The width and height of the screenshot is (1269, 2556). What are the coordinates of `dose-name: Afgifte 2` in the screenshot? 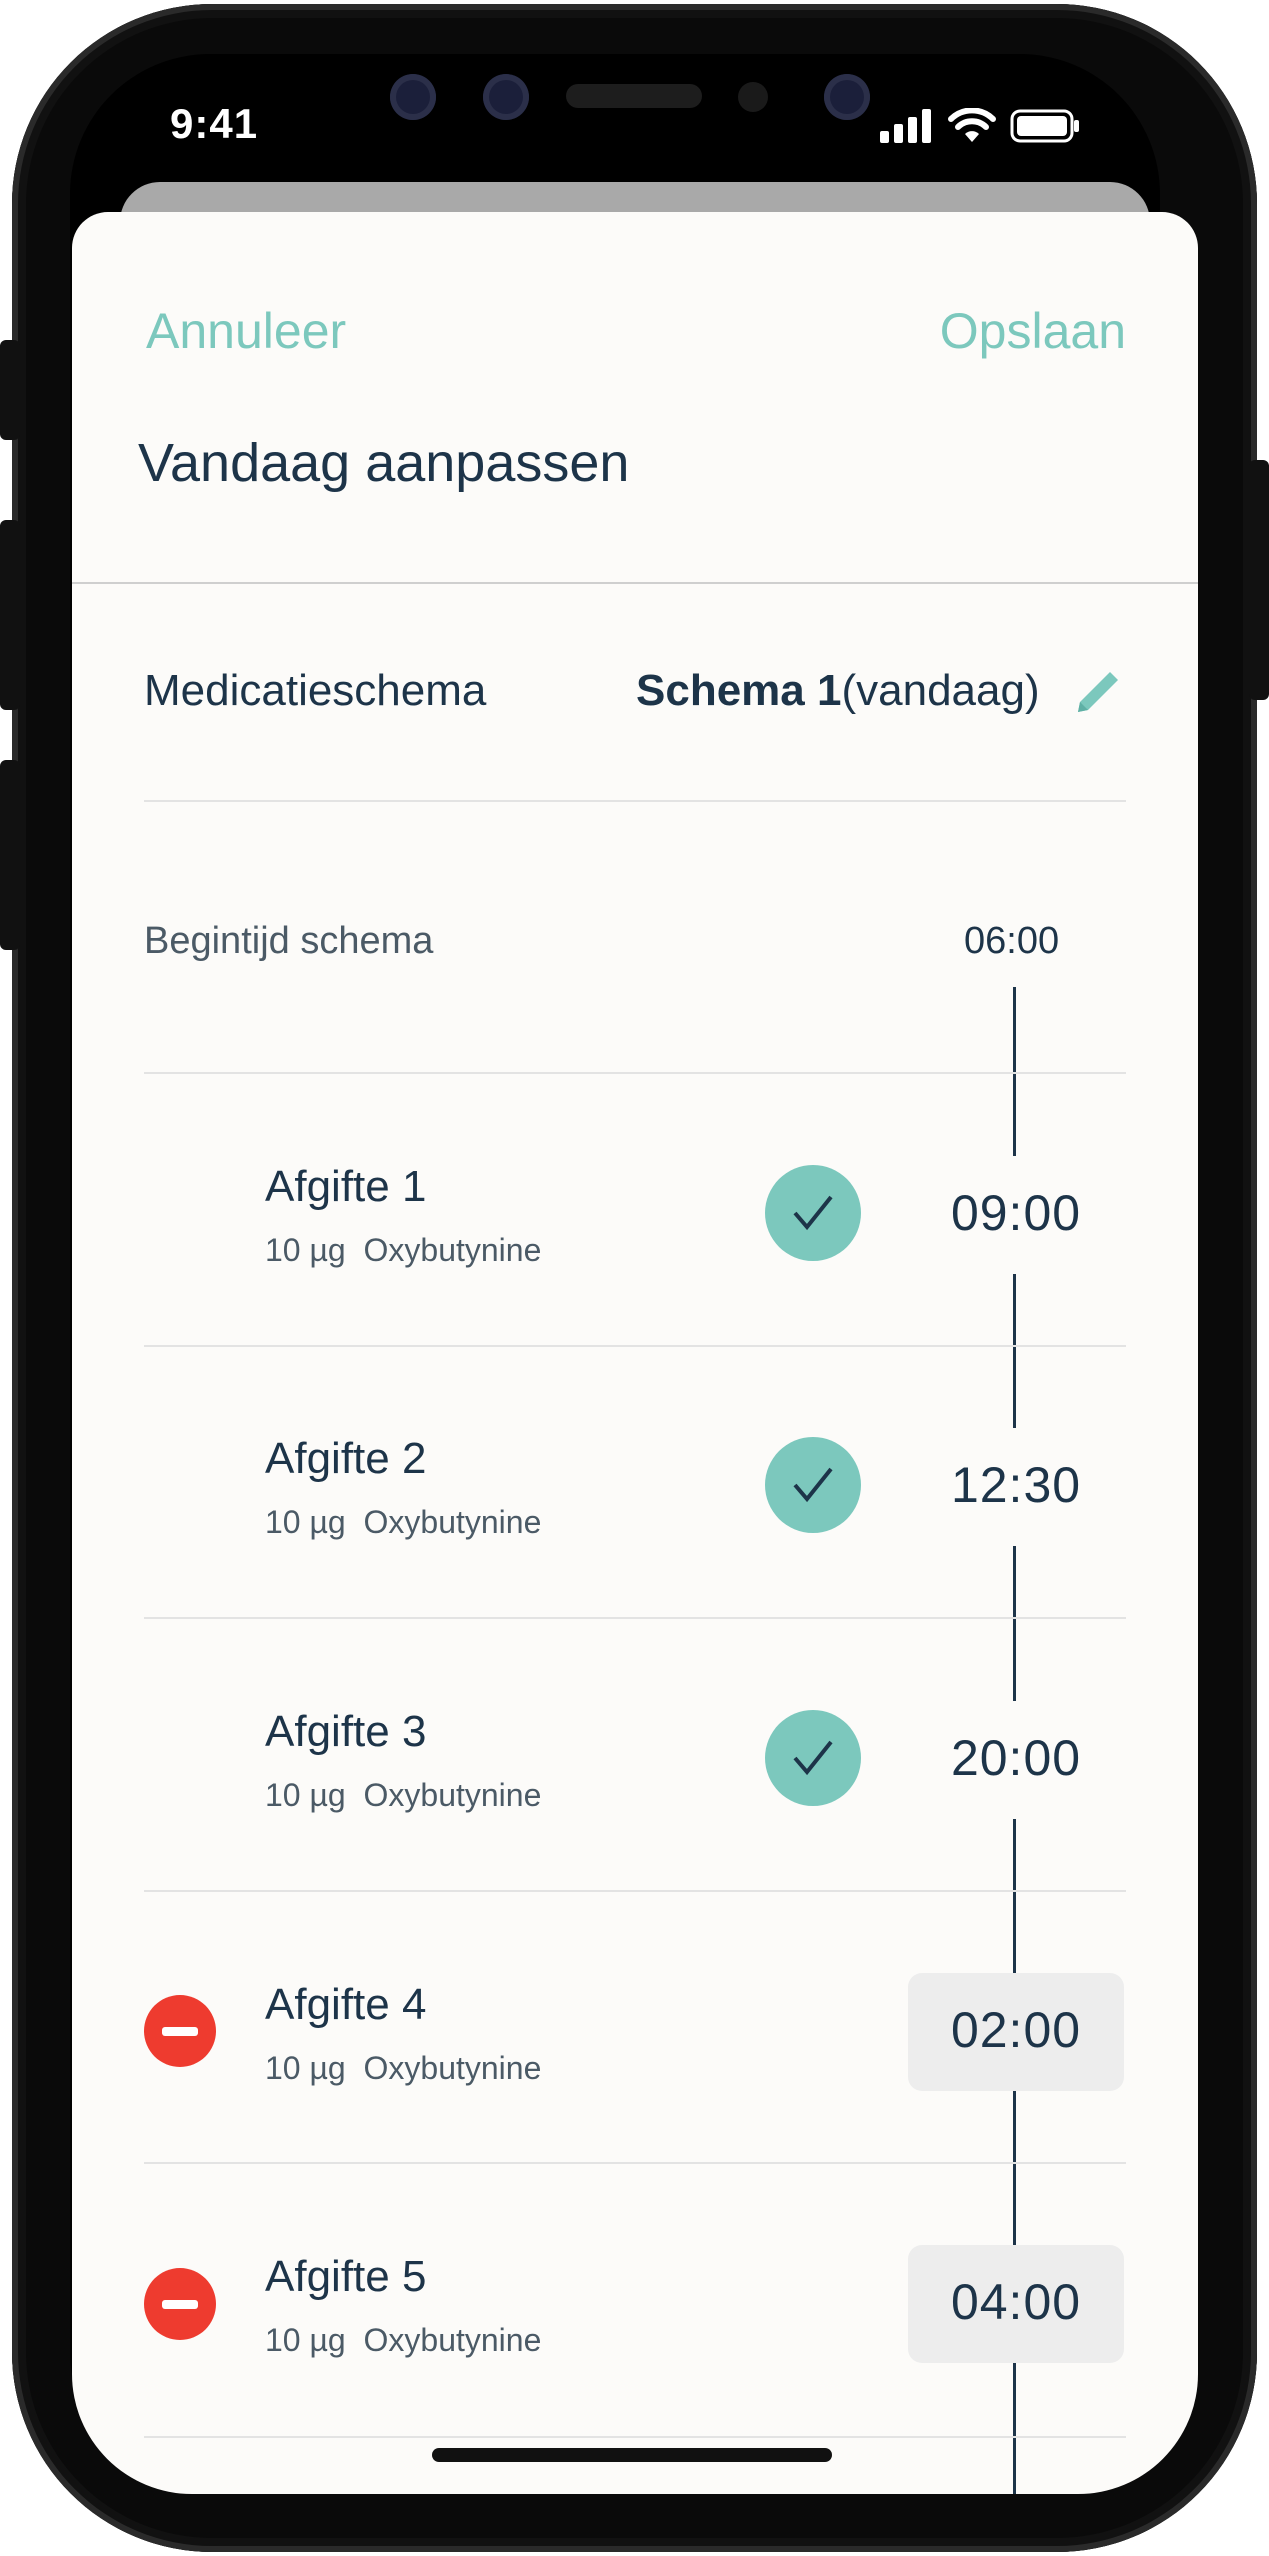 It's located at (346, 1458).